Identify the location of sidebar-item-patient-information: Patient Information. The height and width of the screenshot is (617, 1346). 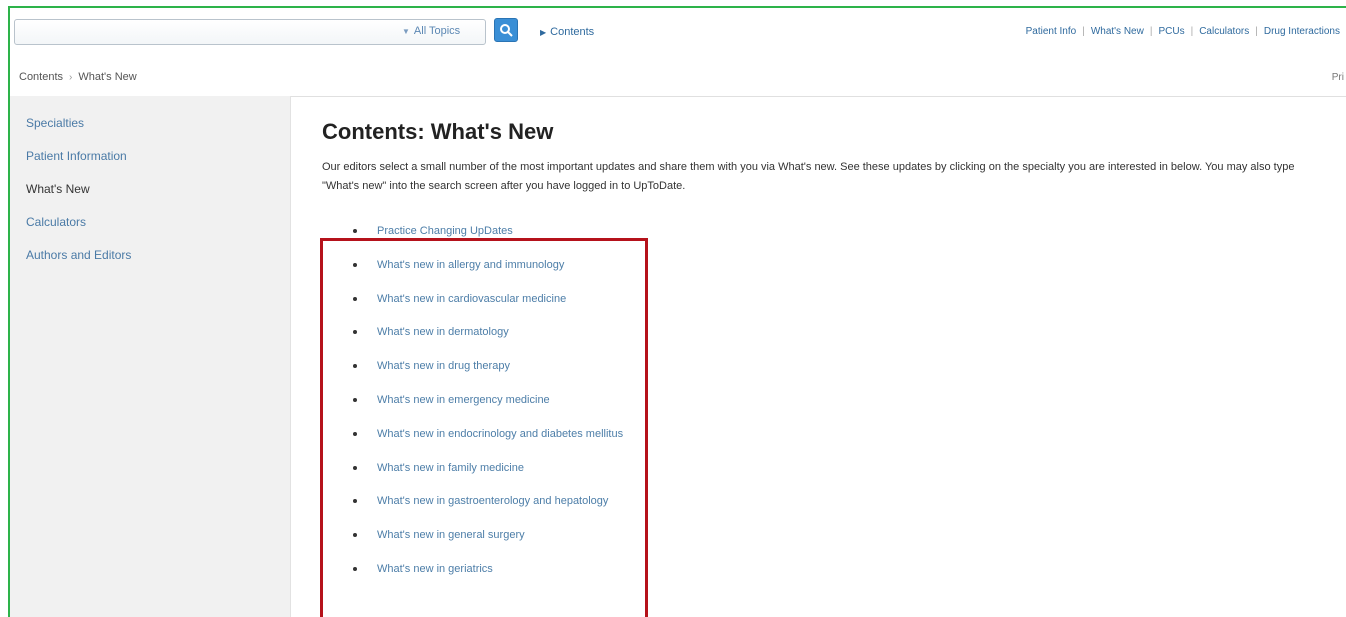
(158, 165).